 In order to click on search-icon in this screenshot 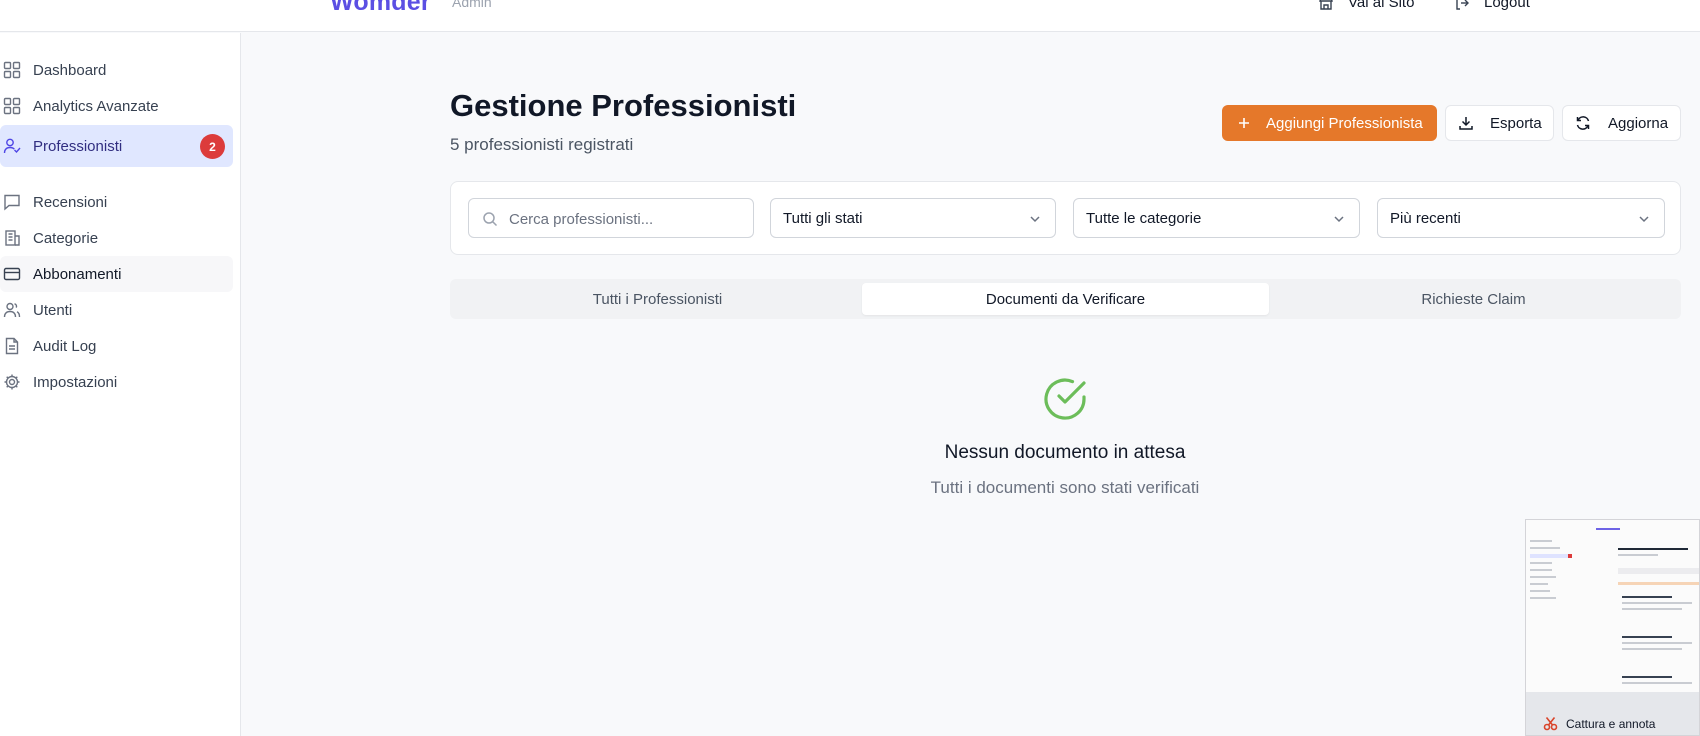, I will do `click(490, 219)`.